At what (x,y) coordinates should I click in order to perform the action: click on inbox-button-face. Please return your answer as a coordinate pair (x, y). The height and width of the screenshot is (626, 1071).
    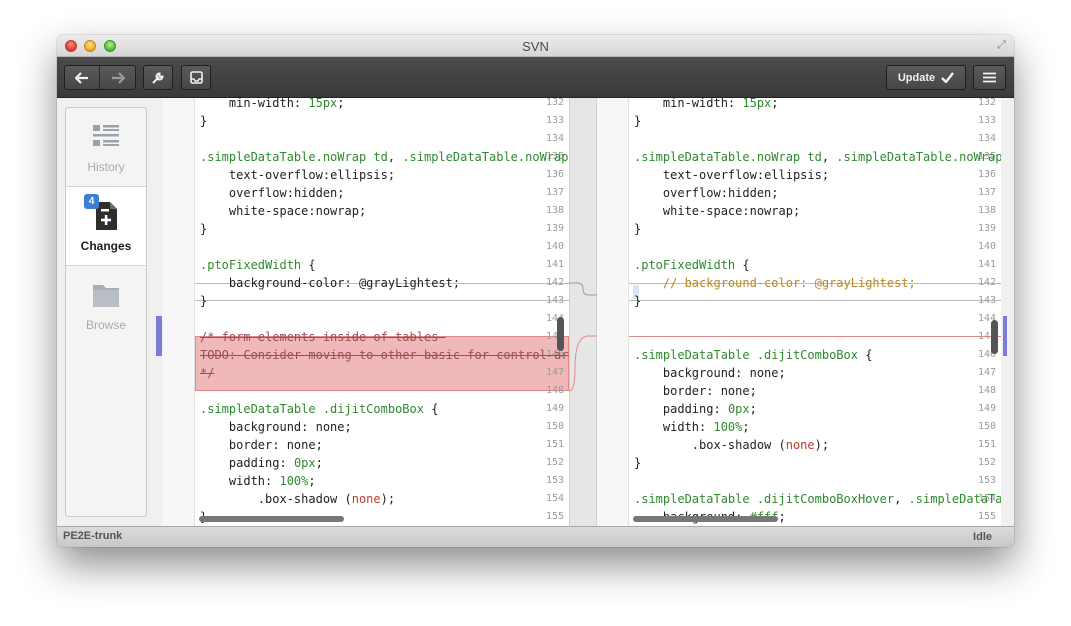
    Looking at the image, I should click on (196, 77).